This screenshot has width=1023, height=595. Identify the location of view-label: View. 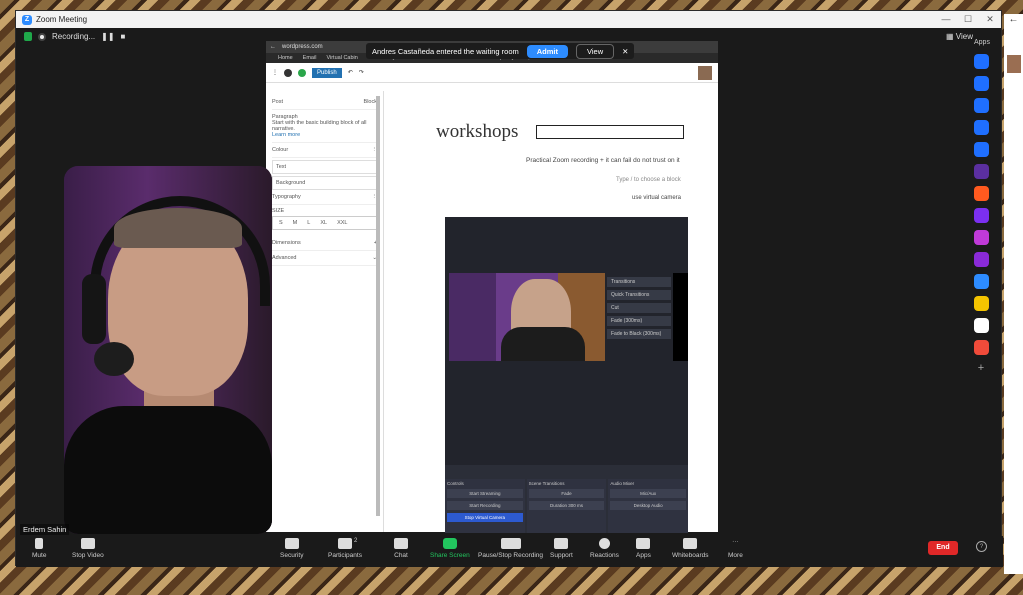
(964, 36).